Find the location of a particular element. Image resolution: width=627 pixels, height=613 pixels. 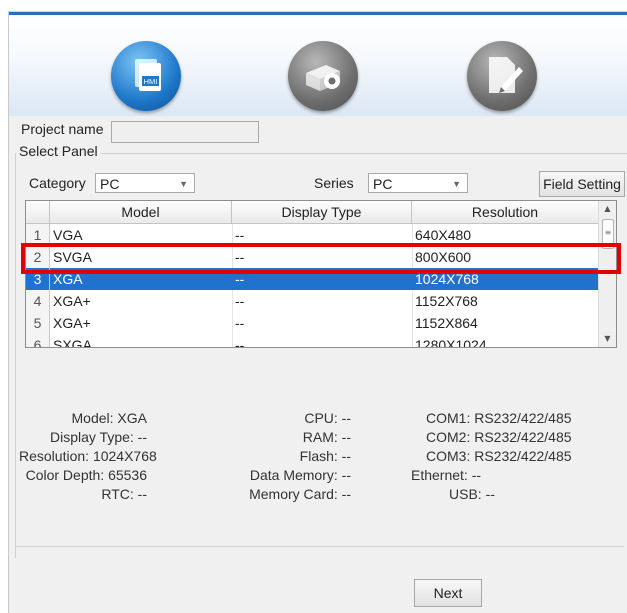

footer-divider is located at coordinates (319, 546).